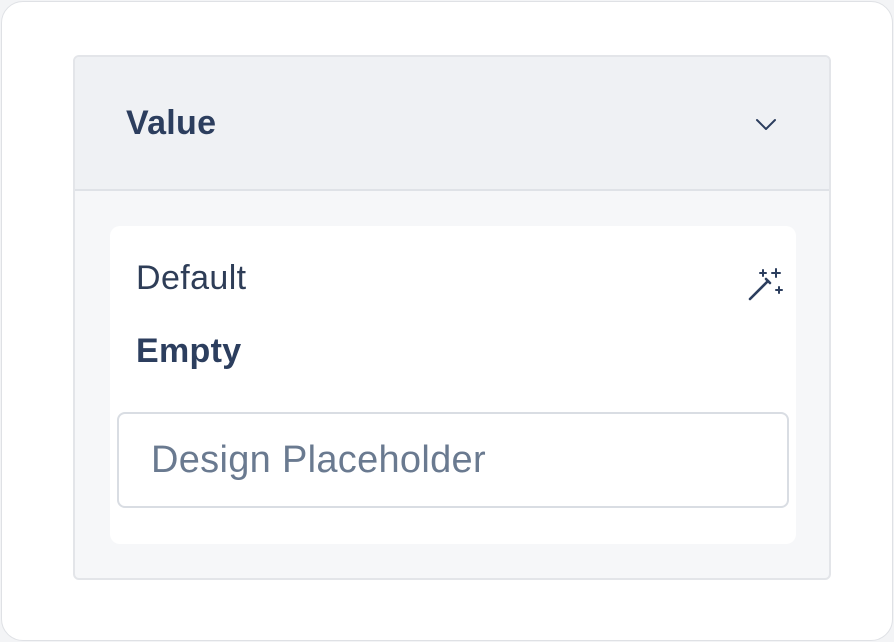  I want to click on default-label: Default, so click(191, 278).